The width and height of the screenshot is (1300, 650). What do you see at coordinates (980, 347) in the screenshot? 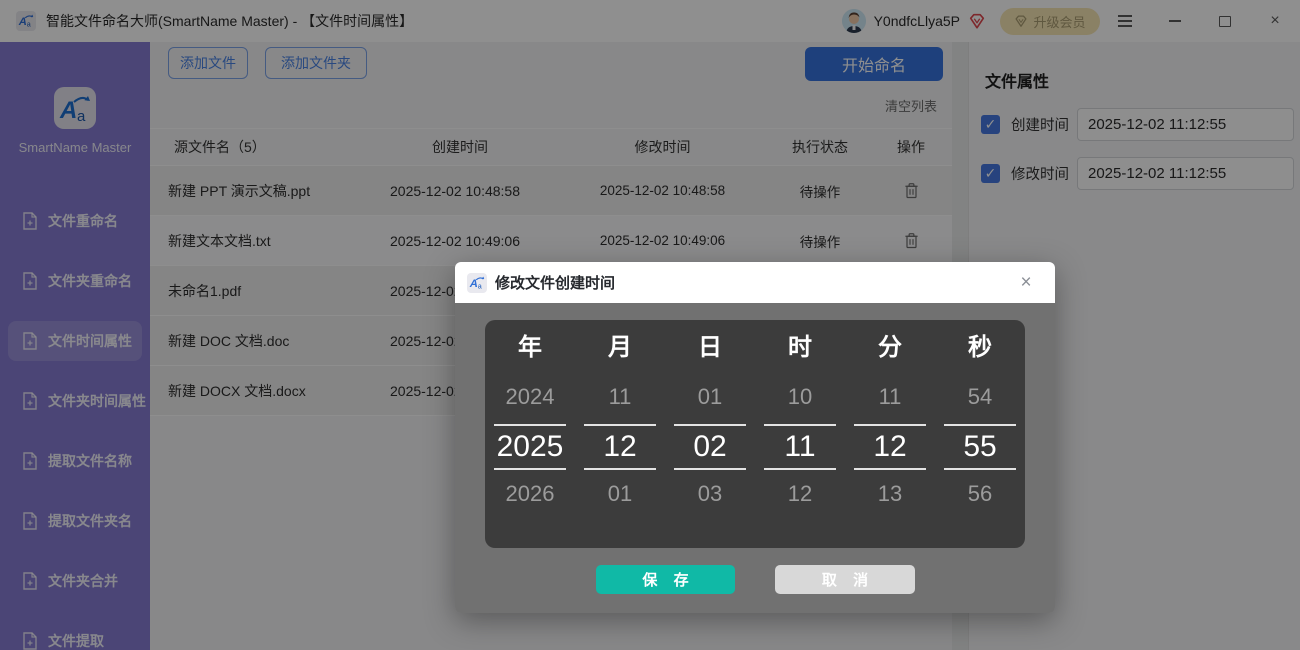
I see `picker-column-header: 秒` at bounding box center [980, 347].